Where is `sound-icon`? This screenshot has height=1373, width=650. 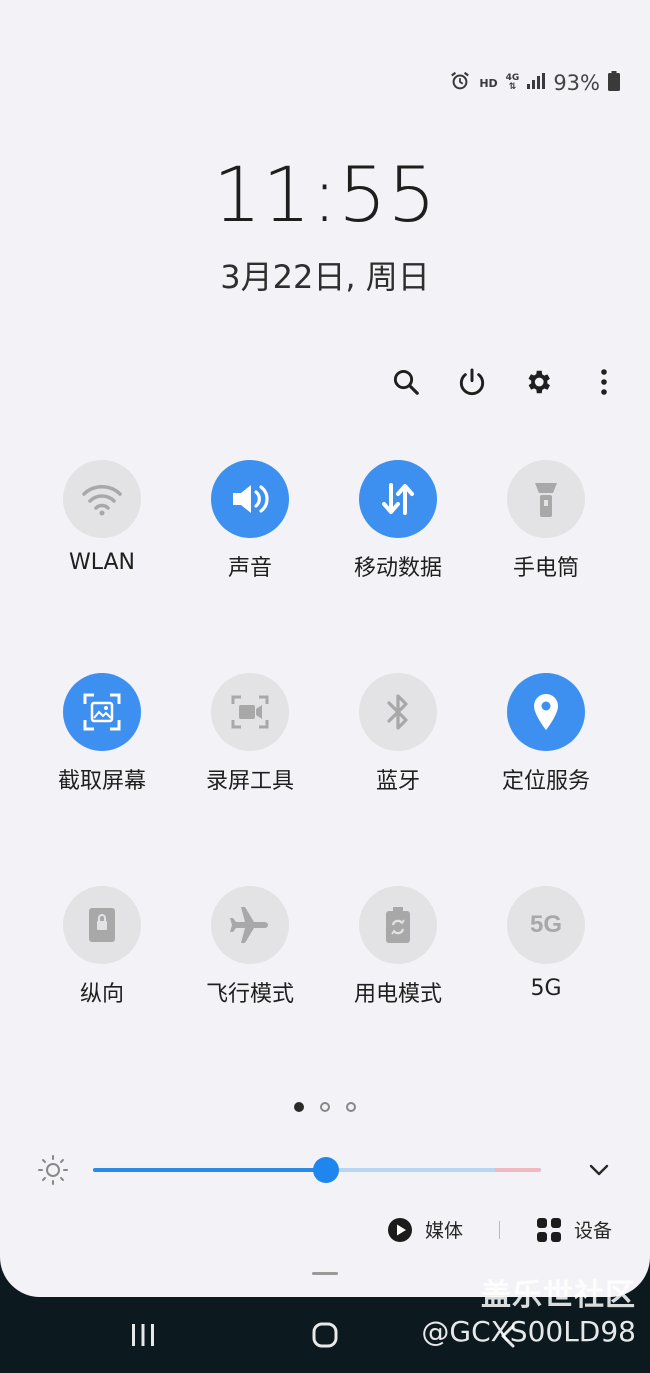
sound-icon is located at coordinates (251, 499).